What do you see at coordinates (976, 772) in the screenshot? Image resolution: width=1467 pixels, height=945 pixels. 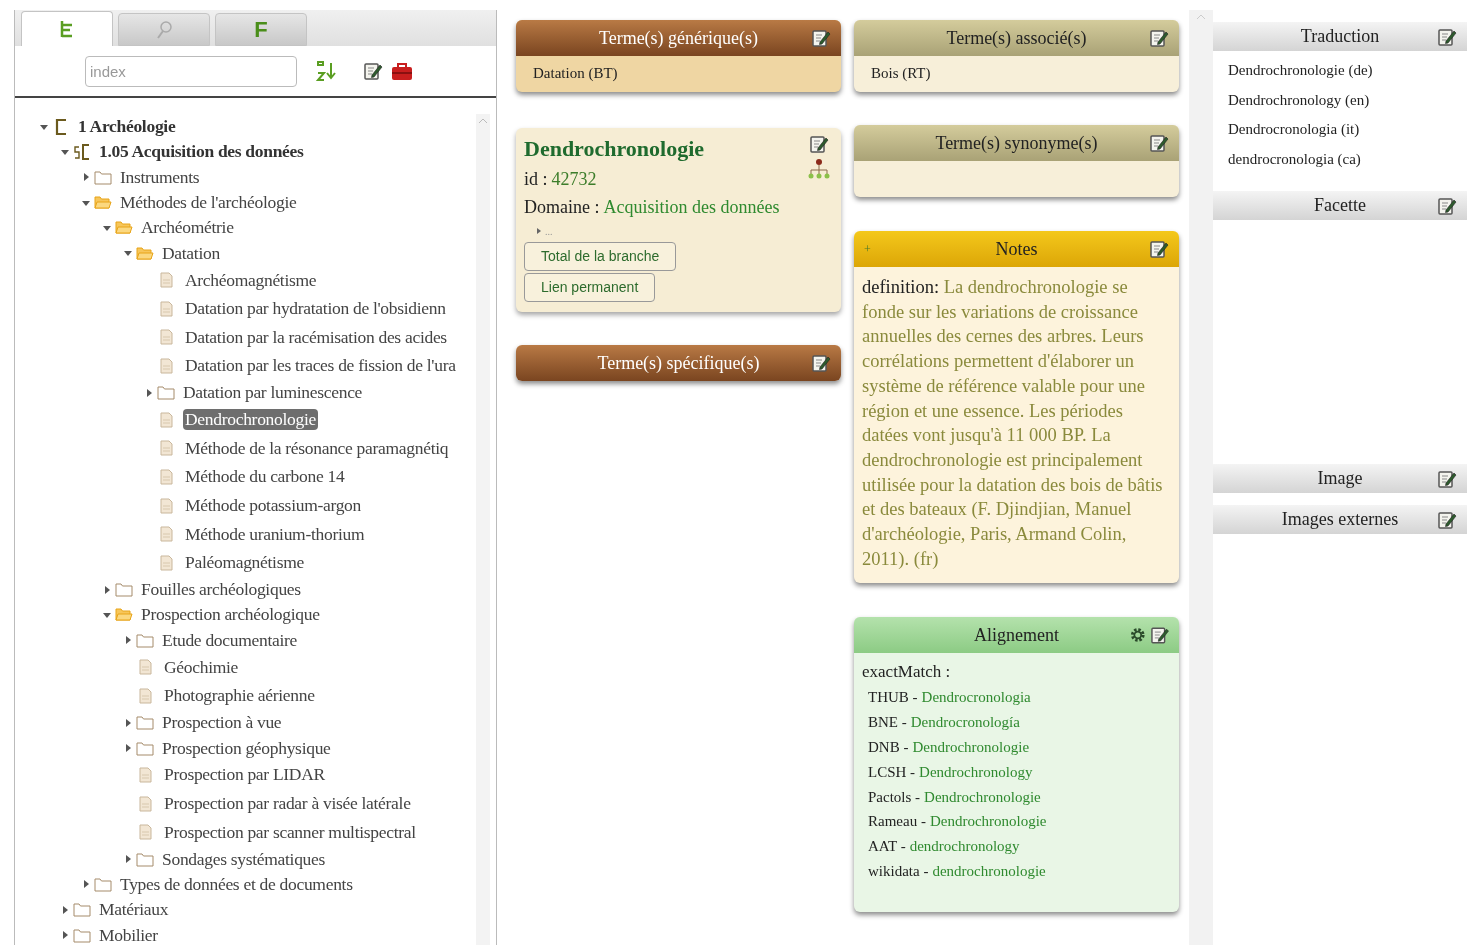 I see `match-link: Dendrochronology` at bounding box center [976, 772].